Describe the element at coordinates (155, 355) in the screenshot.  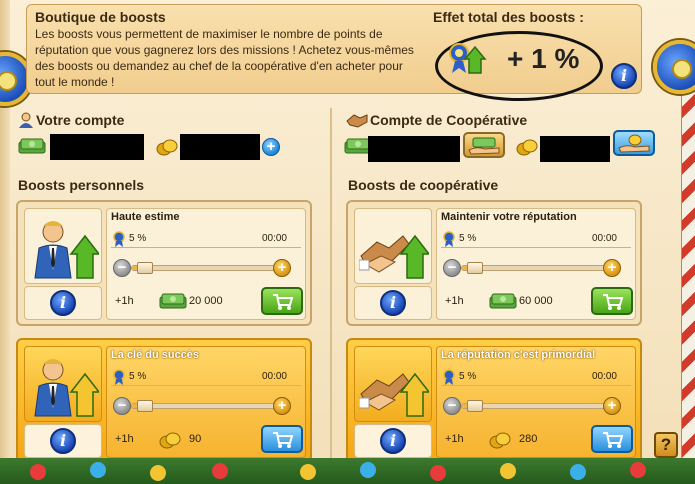
I see `boost-title: La clé du succès` at that location.